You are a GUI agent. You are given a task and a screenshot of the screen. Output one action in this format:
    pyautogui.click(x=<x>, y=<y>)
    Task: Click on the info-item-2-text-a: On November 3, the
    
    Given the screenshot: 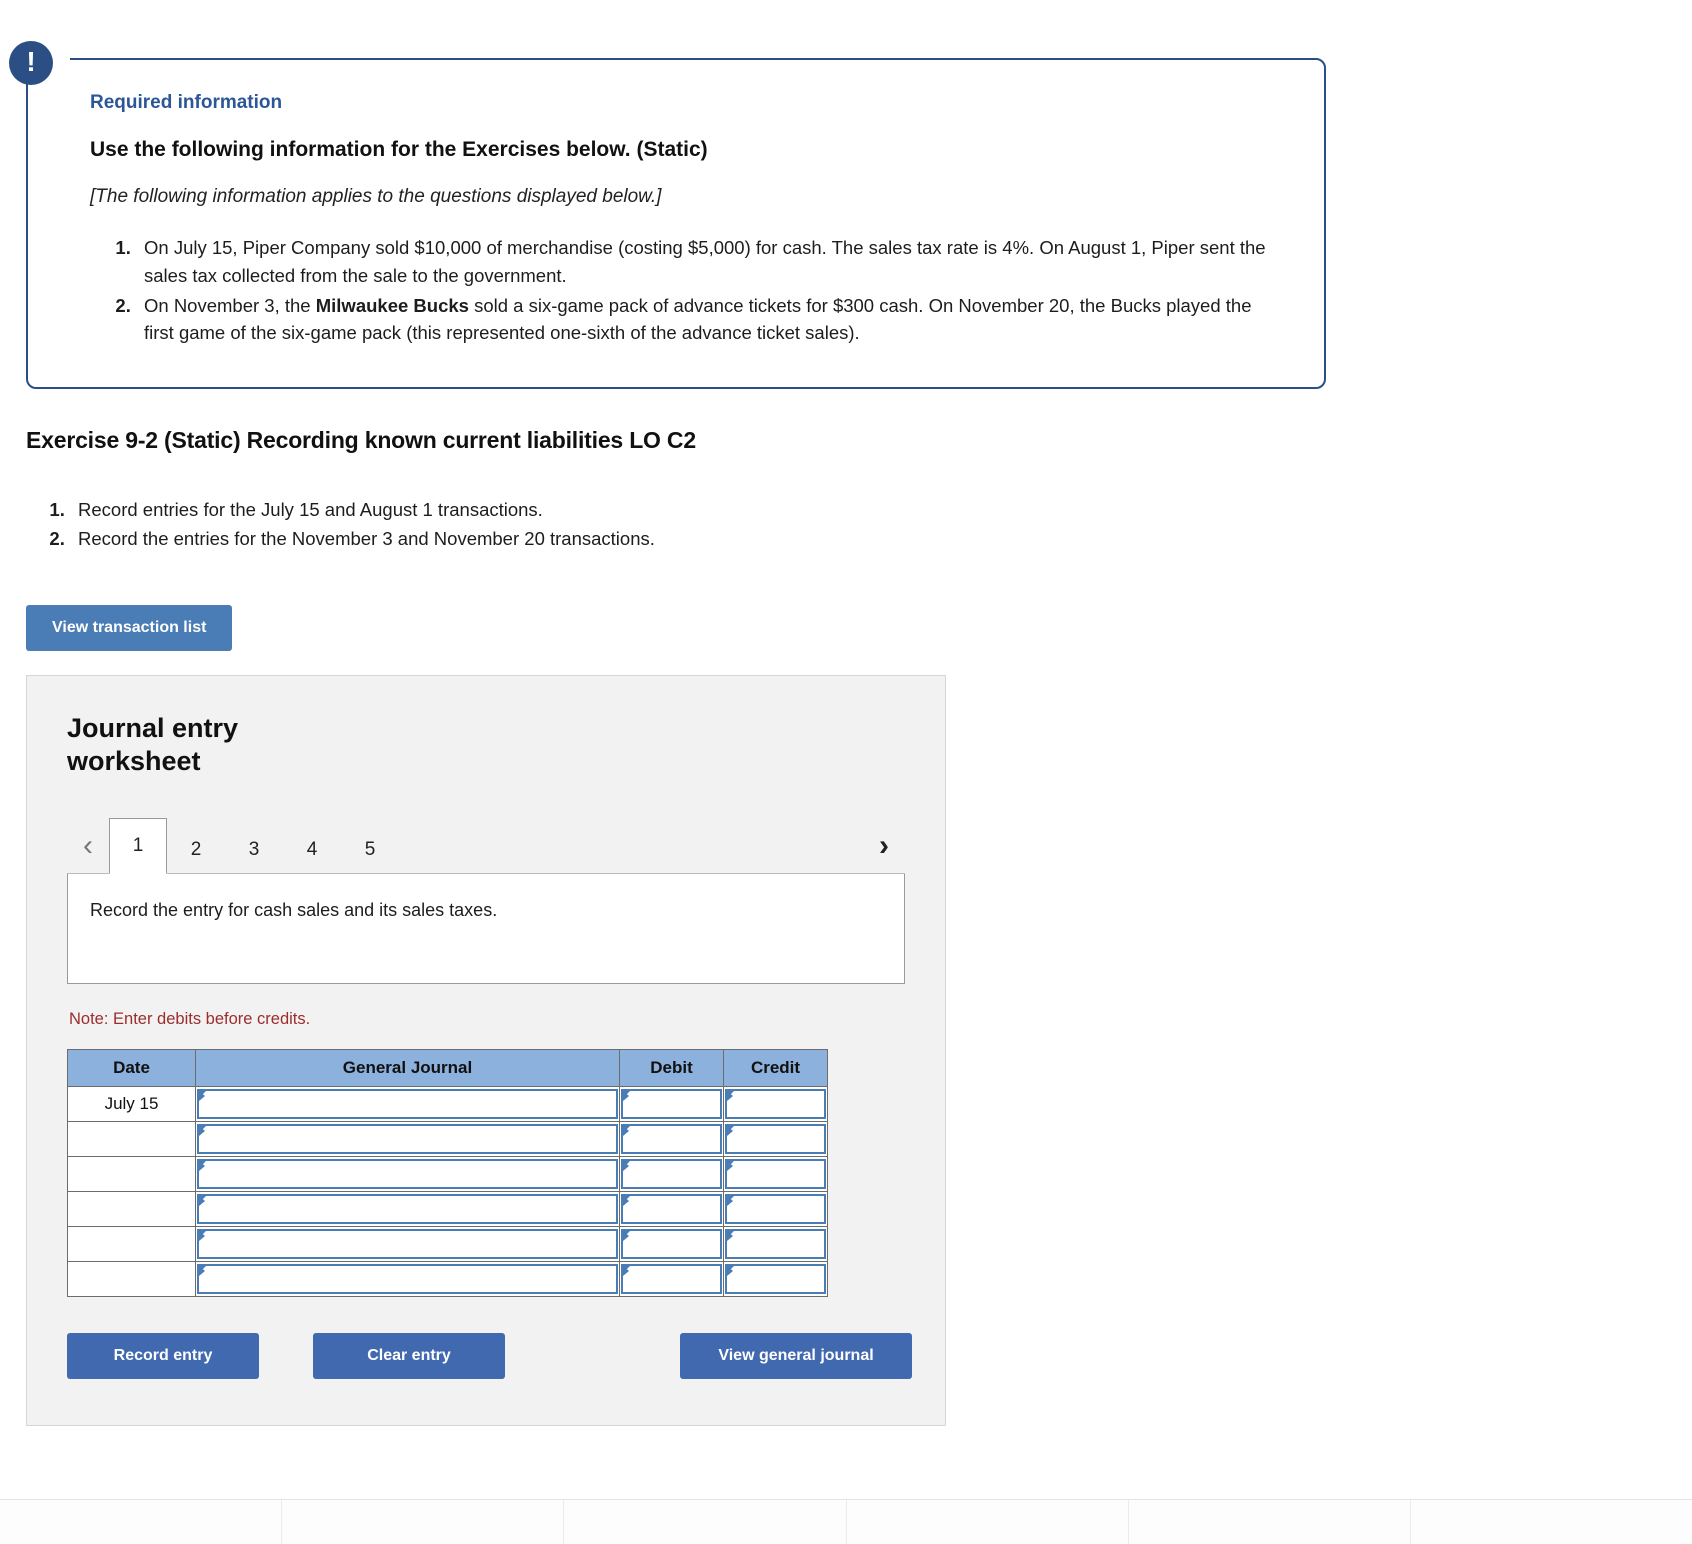 What is the action you would take?
    pyautogui.click(x=230, y=305)
    